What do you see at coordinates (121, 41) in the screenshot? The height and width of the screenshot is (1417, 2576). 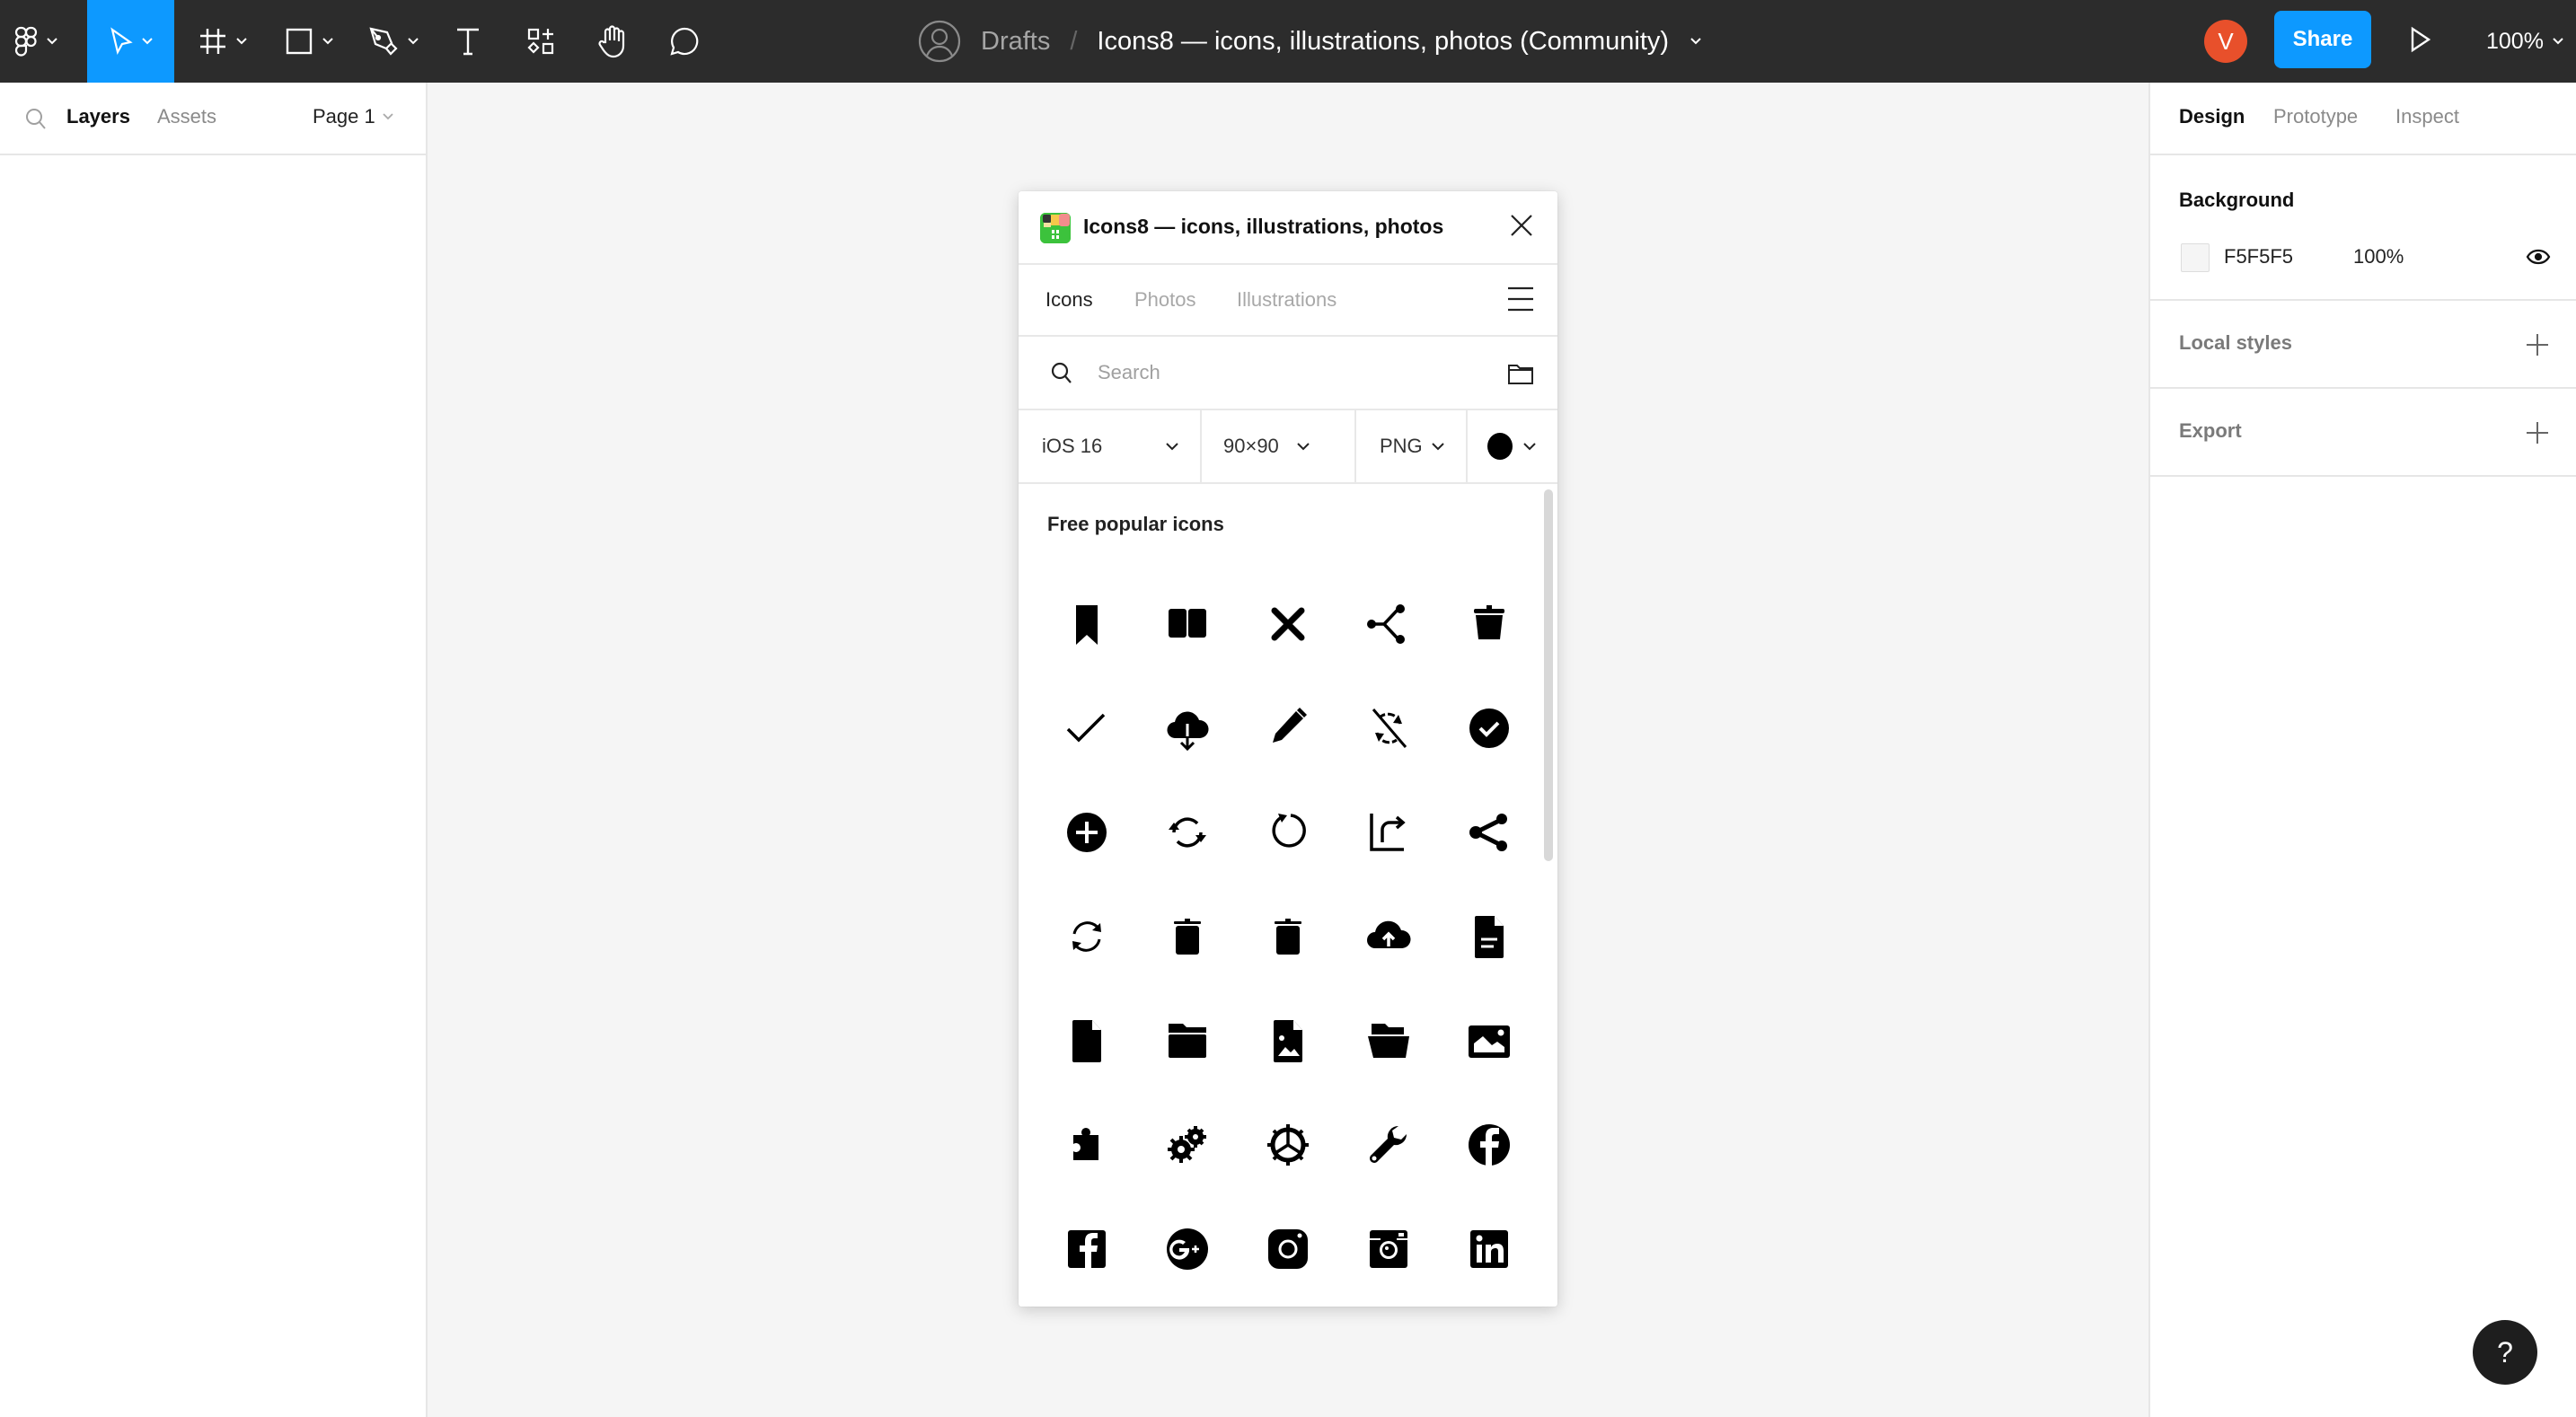 I see `move-cursor-icon` at bounding box center [121, 41].